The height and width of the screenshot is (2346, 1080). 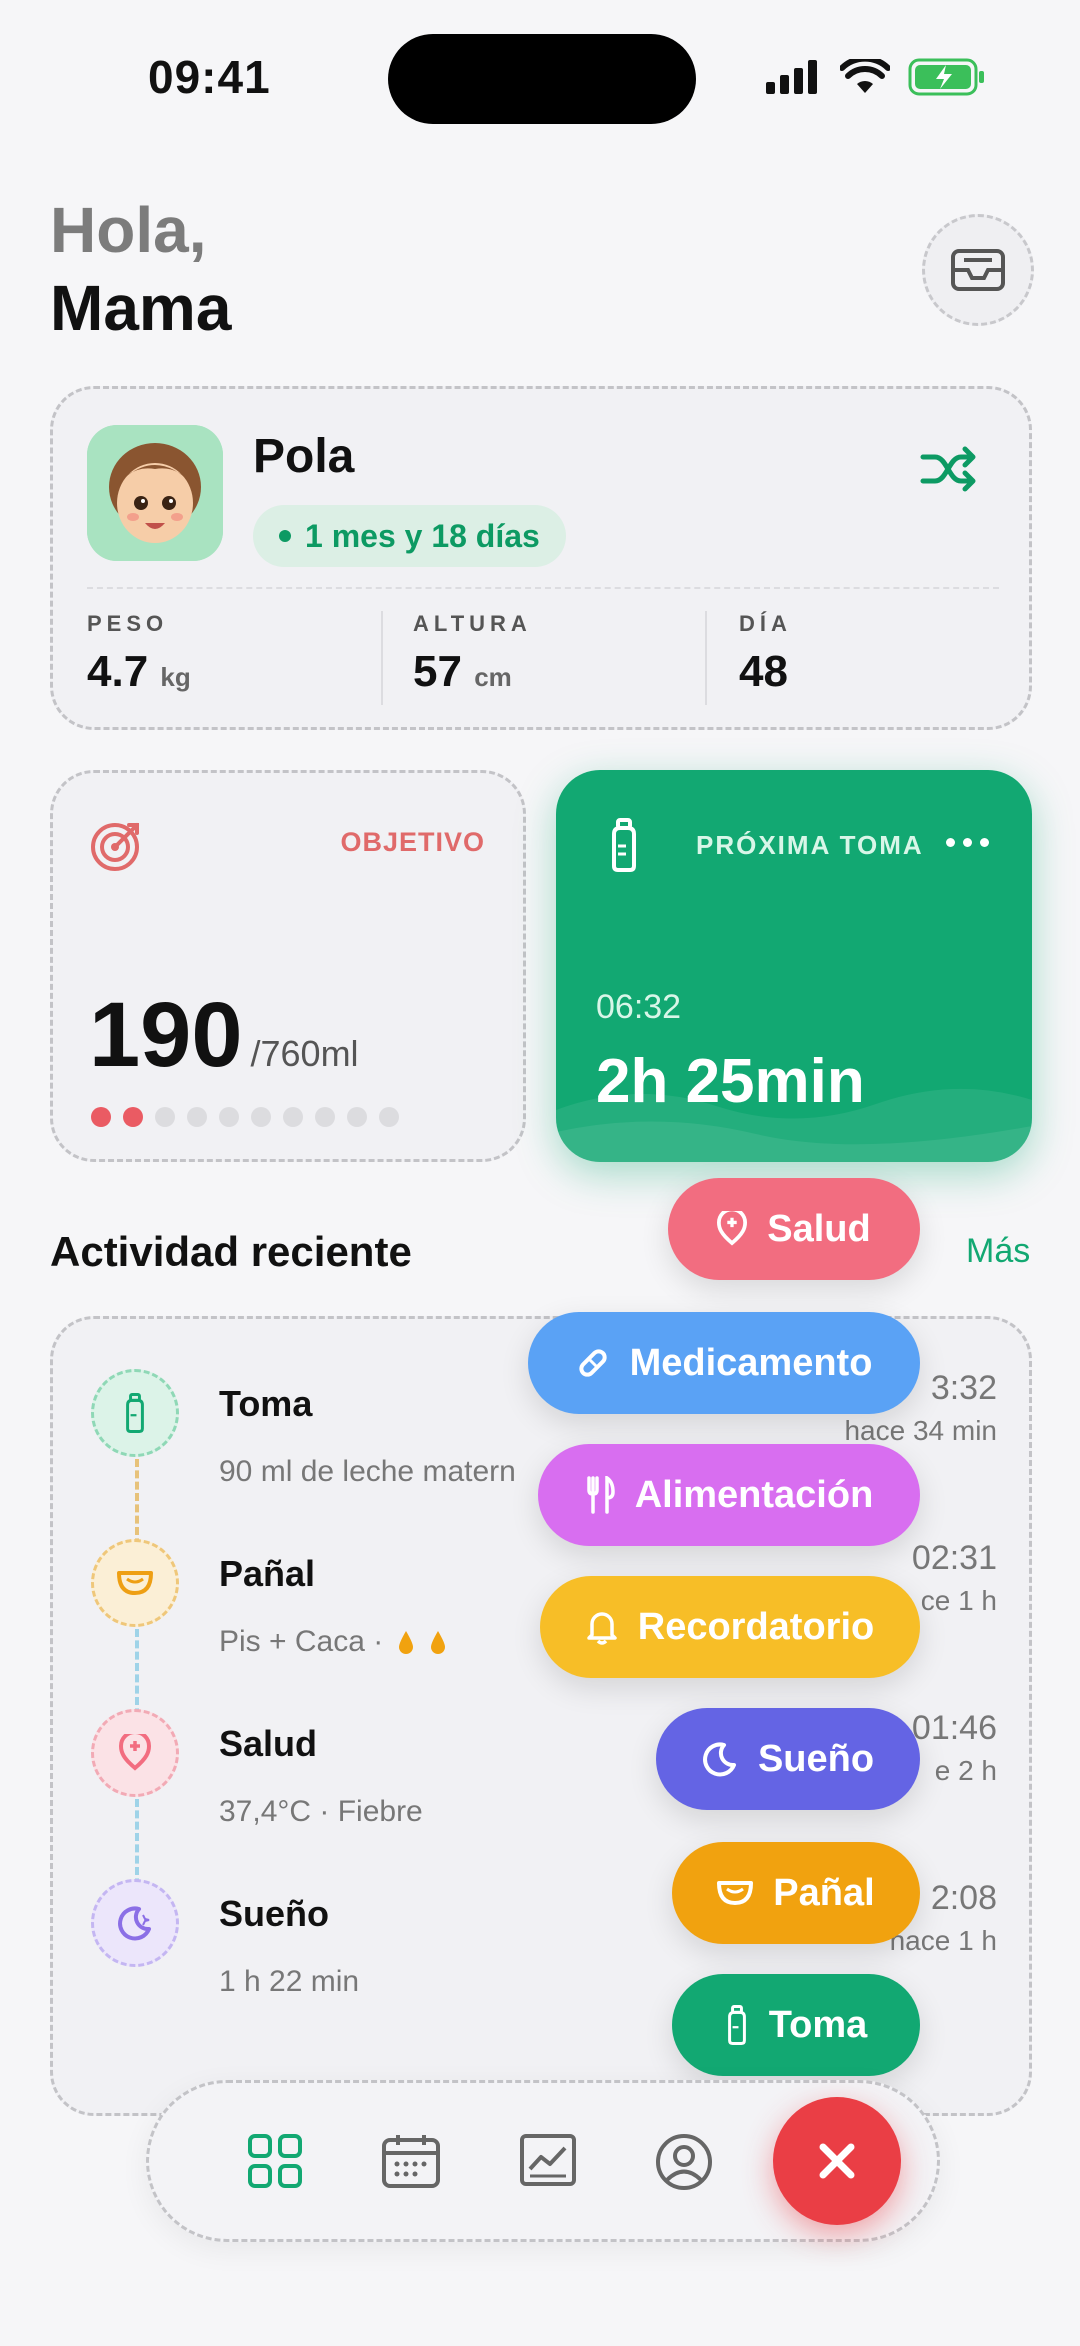 What do you see at coordinates (333, 1642) in the screenshot?
I see `activity-item-subtitle: Pis + Caca ·` at bounding box center [333, 1642].